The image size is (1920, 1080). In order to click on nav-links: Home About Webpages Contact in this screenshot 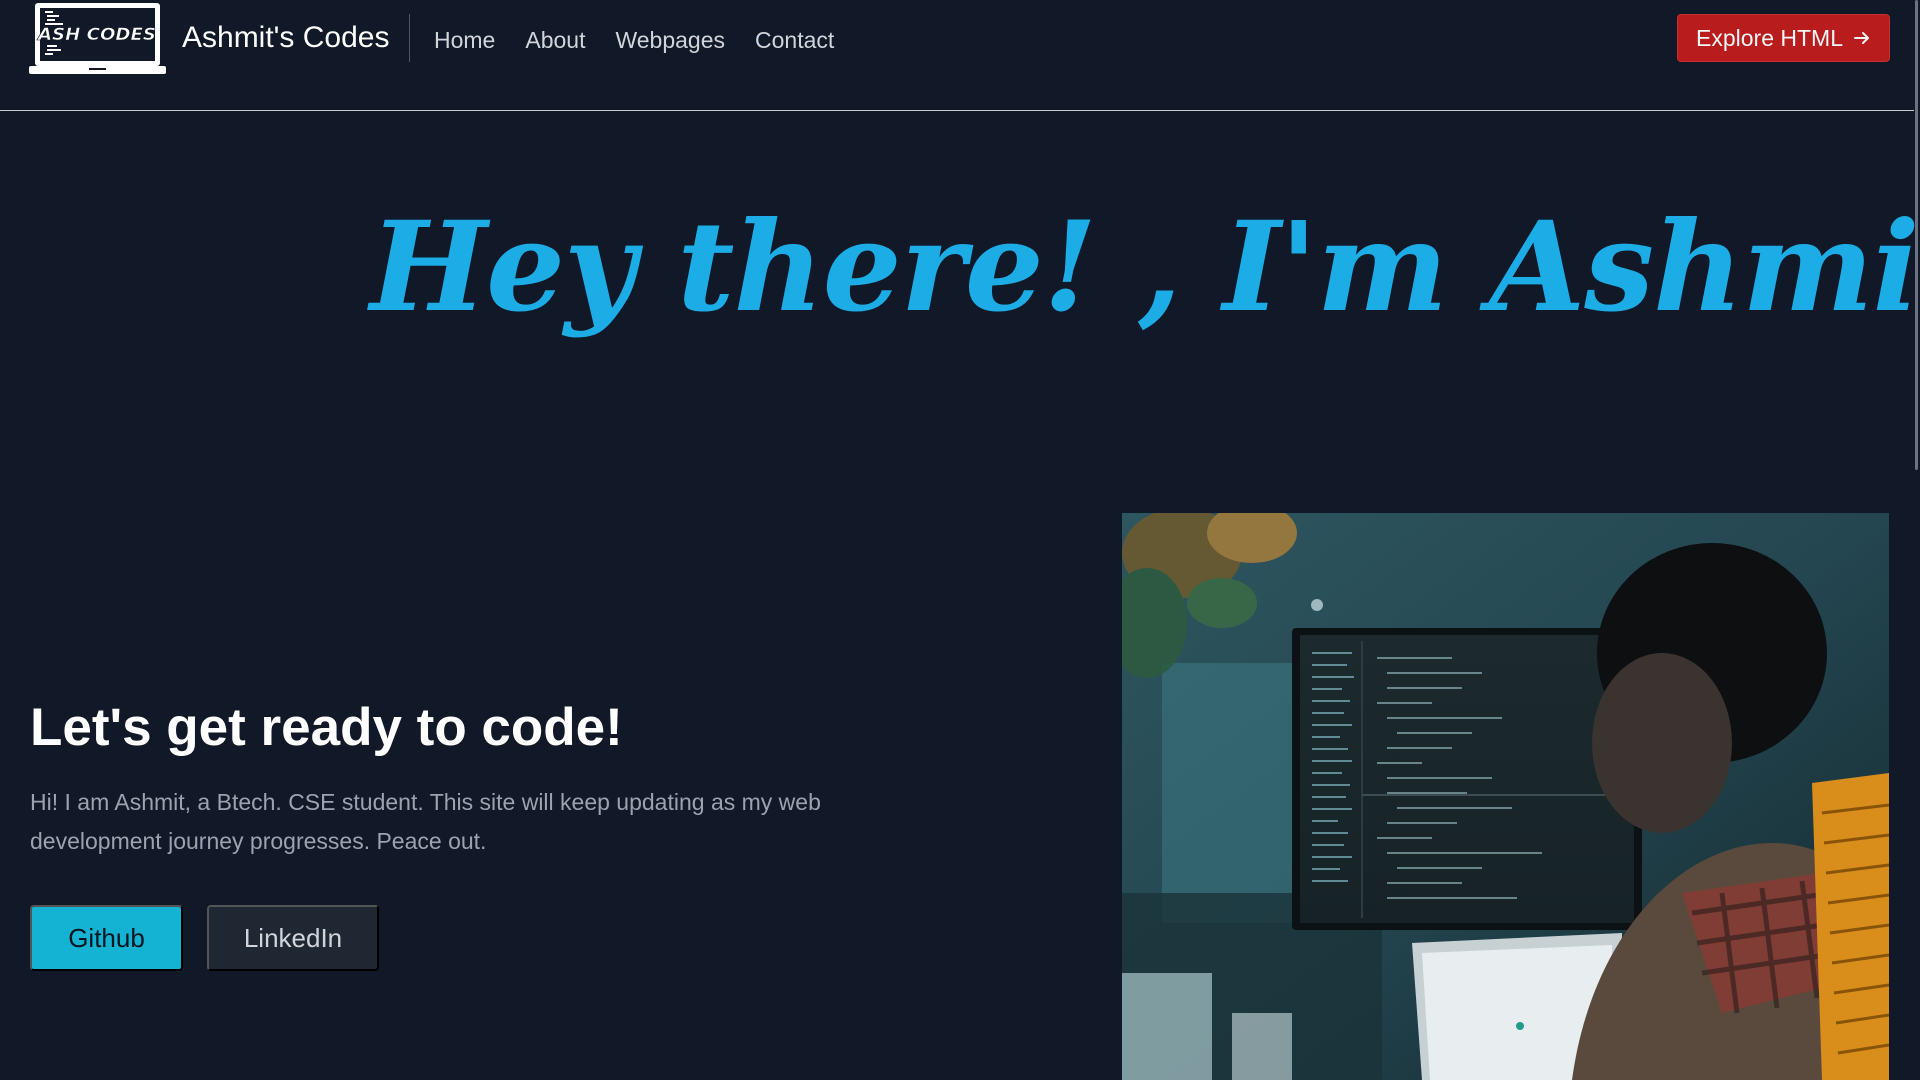, I will do `click(634, 40)`.